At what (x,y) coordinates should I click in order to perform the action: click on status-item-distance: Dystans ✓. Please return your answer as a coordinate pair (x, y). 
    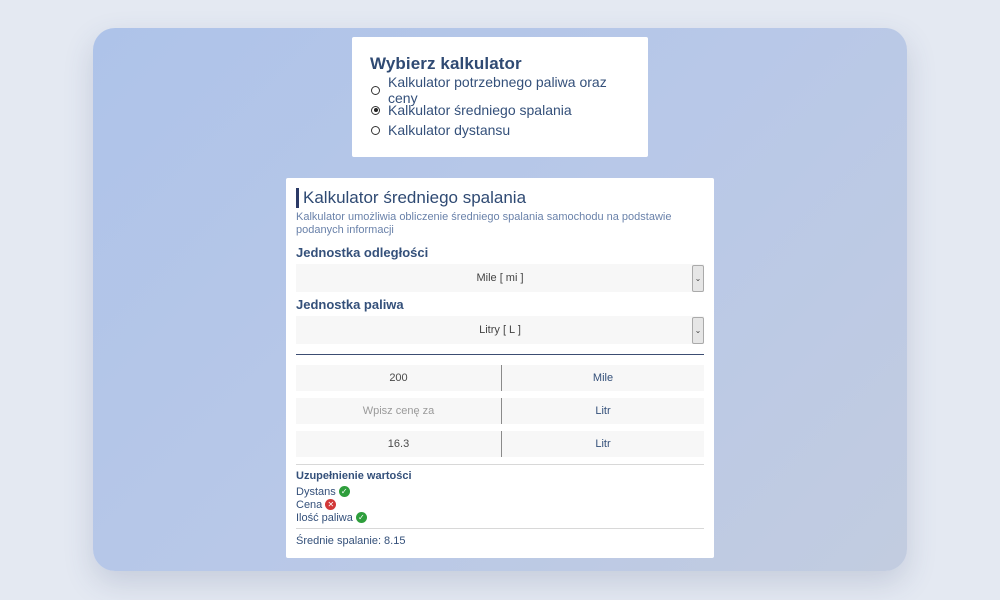
    Looking at the image, I should click on (500, 491).